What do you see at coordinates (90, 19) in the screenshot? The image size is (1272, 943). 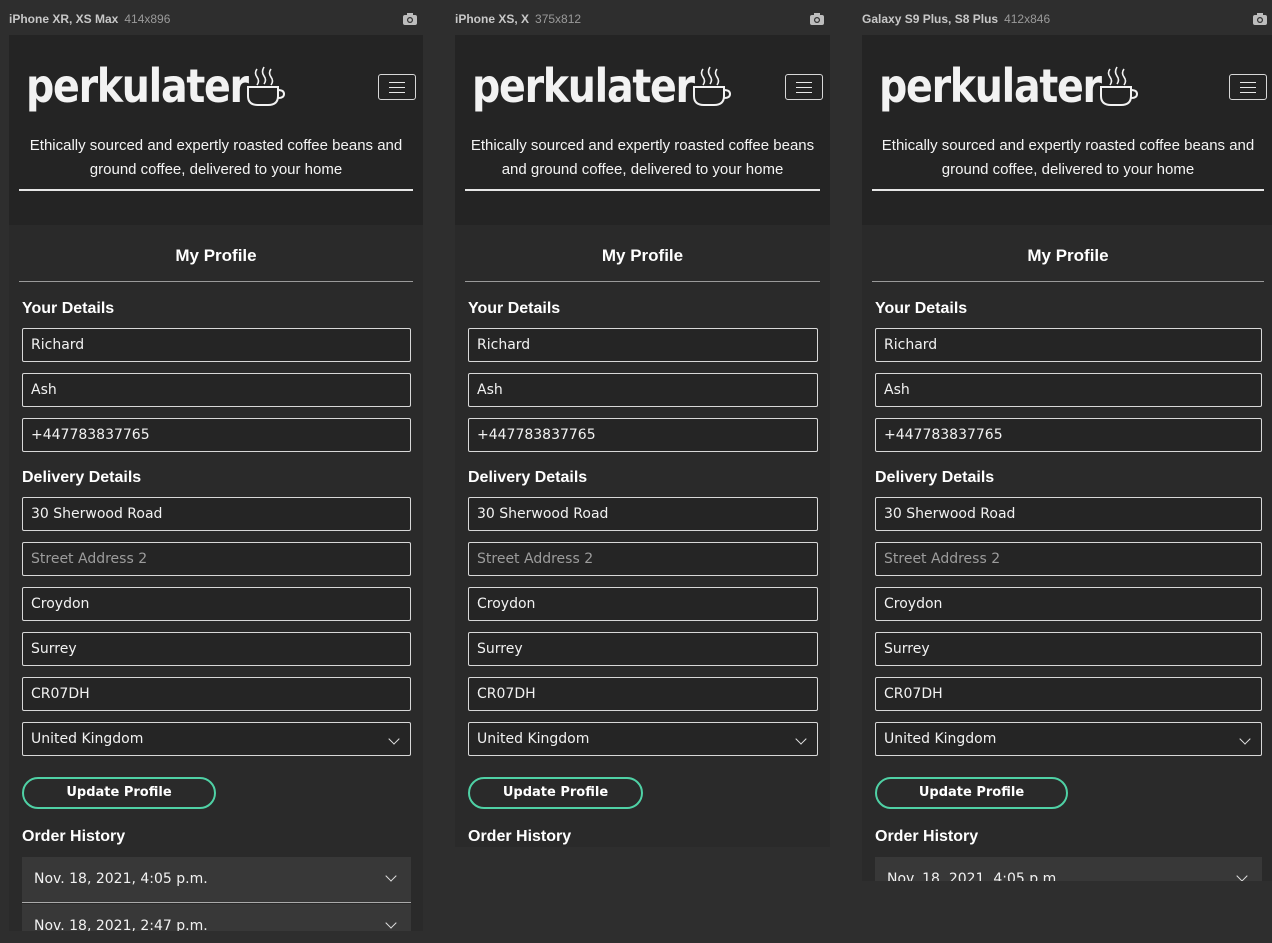 I see `device-label: iPhone XR, XS Max 414x896` at bounding box center [90, 19].